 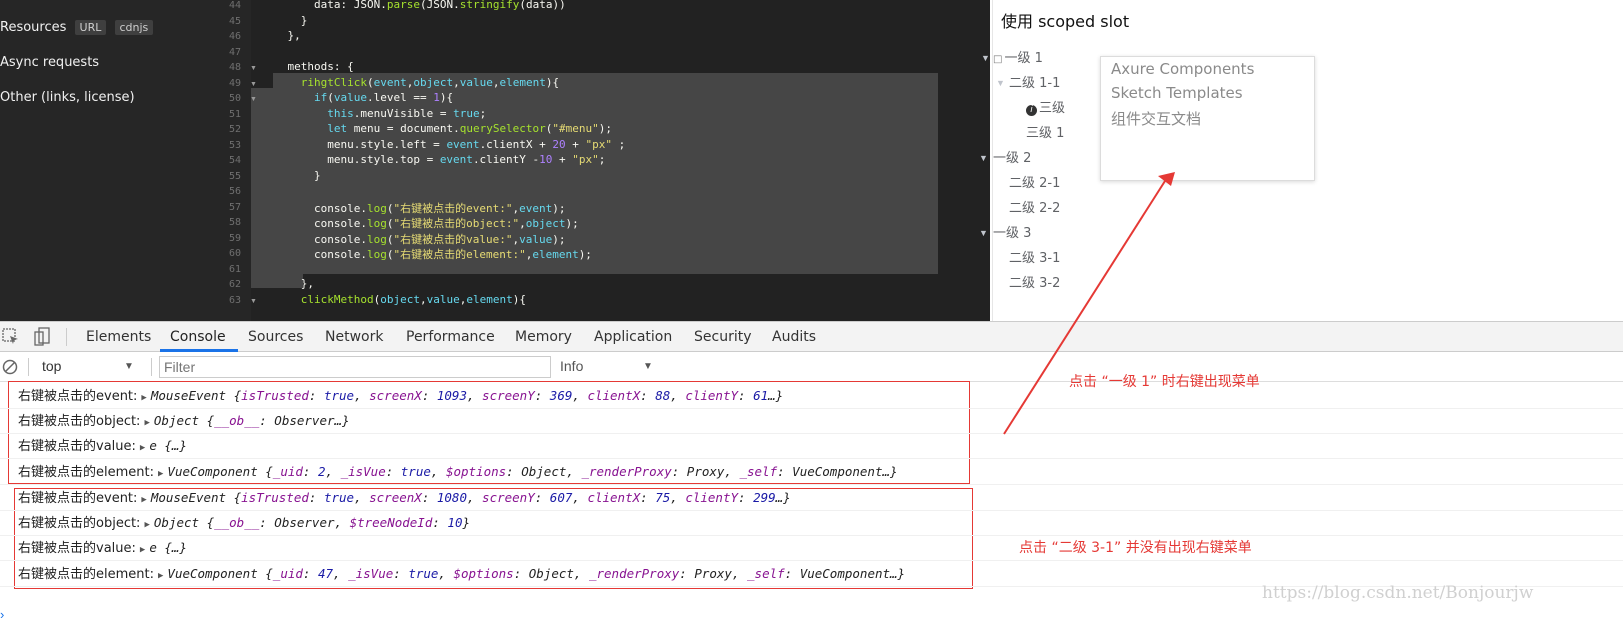 I want to click on tree-node-level1-3: 一级 3, so click(x=1012, y=231).